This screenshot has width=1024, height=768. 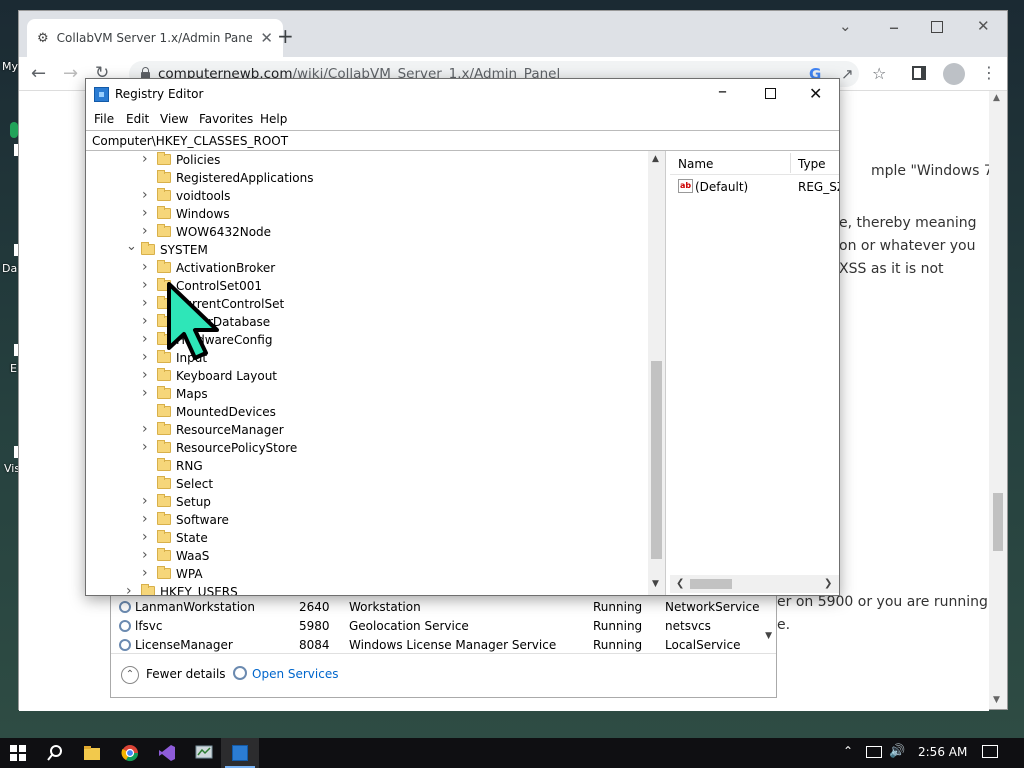 What do you see at coordinates (366, 466) in the screenshot?
I see `tree-item: RNG` at bounding box center [366, 466].